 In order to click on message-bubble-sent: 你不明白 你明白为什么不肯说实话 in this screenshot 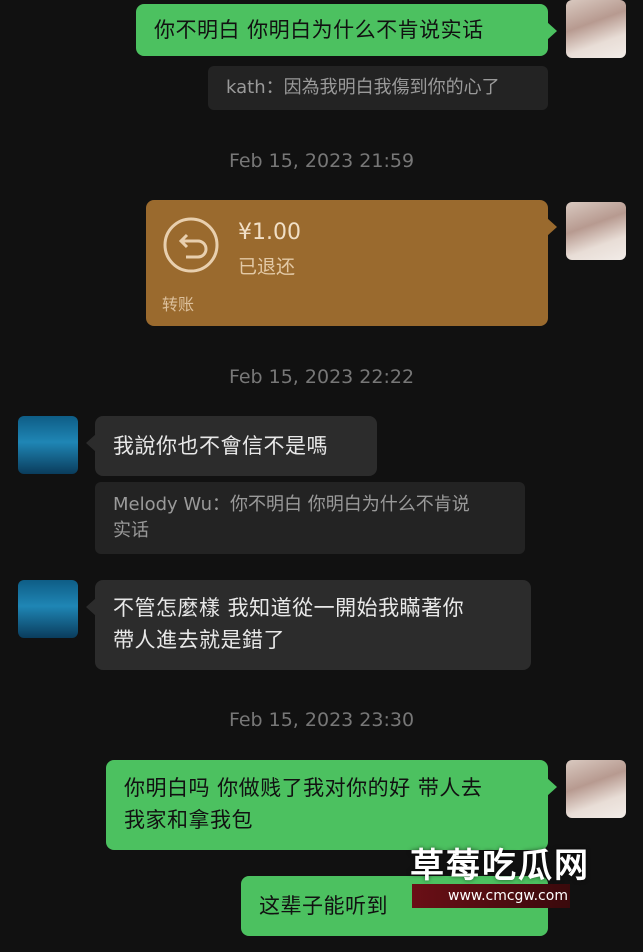, I will do `click(346, 30)`.